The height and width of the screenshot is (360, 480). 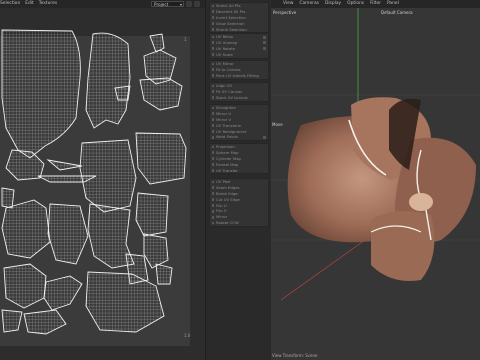 What do you see at coordinates (393, 4) in the screenshot?
I see `menu-panel: Panel` at bounding box center [393, 4].